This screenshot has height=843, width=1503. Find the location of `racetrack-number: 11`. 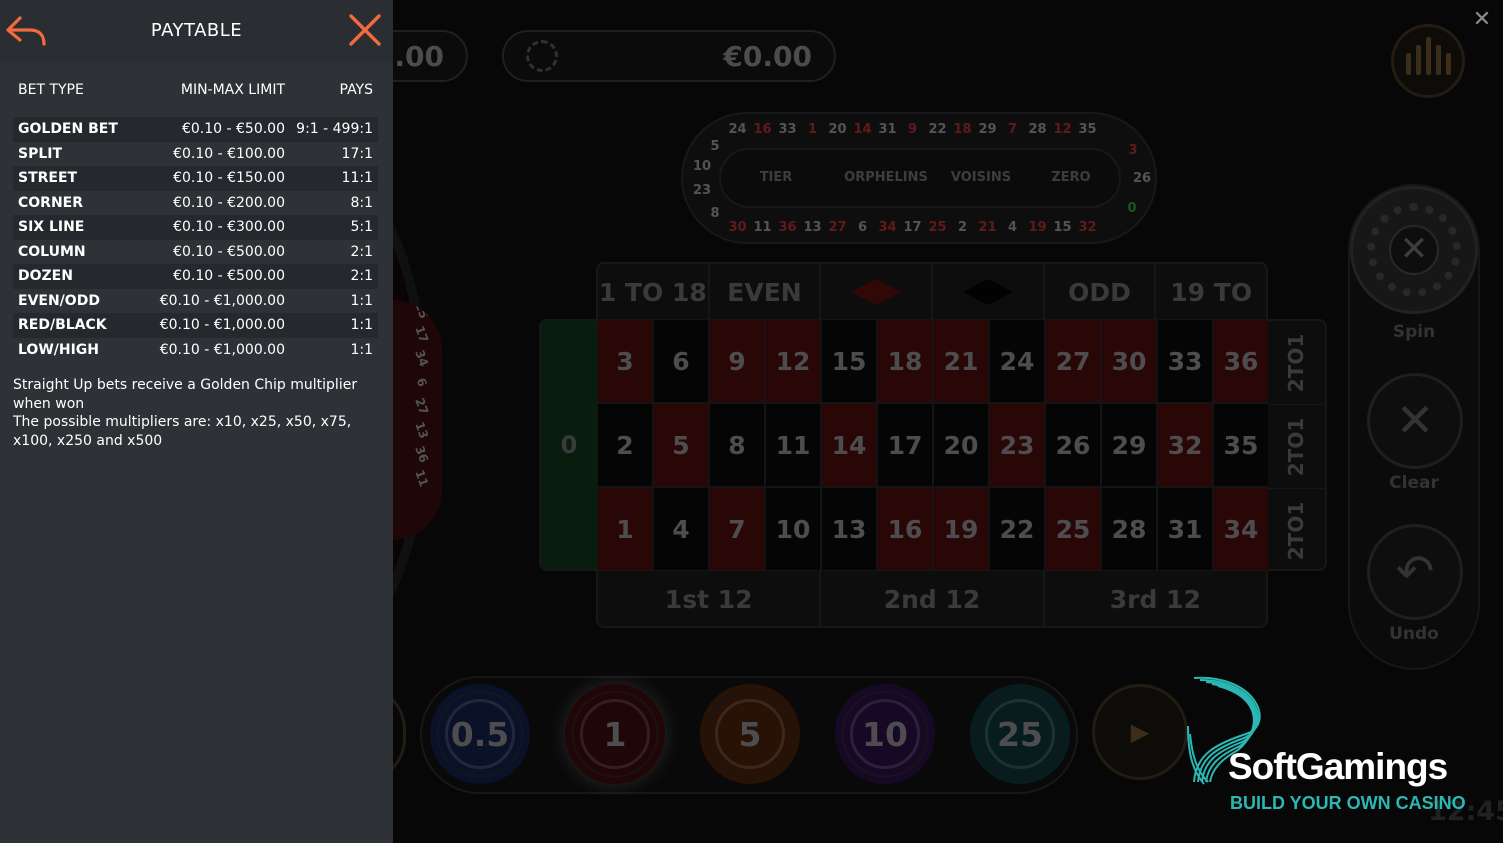

racetrack-number: 11 is located at coordinates (762, 228).